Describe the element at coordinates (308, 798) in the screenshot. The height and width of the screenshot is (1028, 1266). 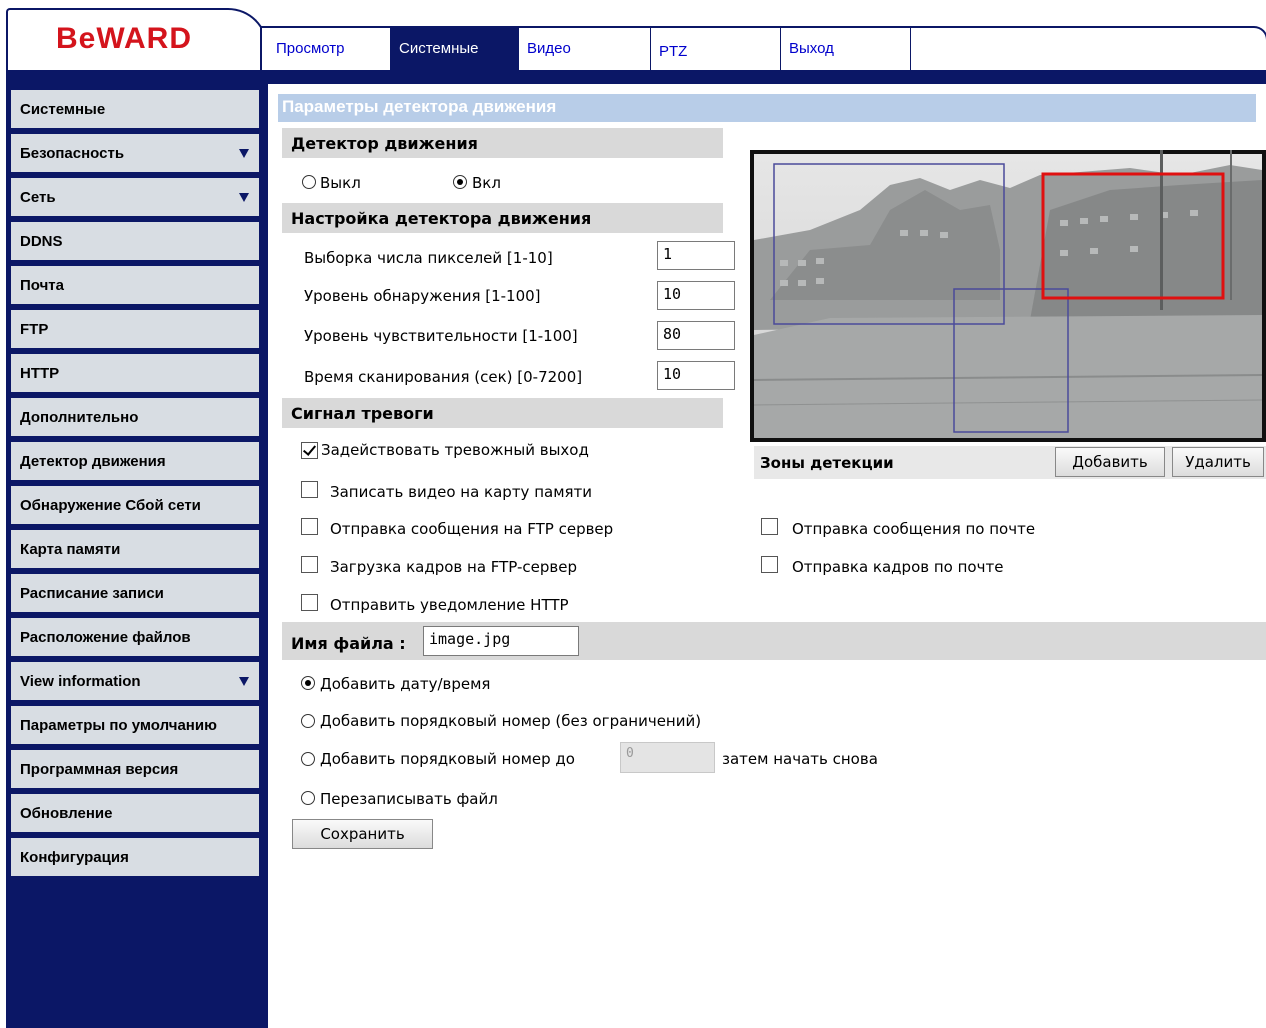
I see `overwrite-radio` at that location.